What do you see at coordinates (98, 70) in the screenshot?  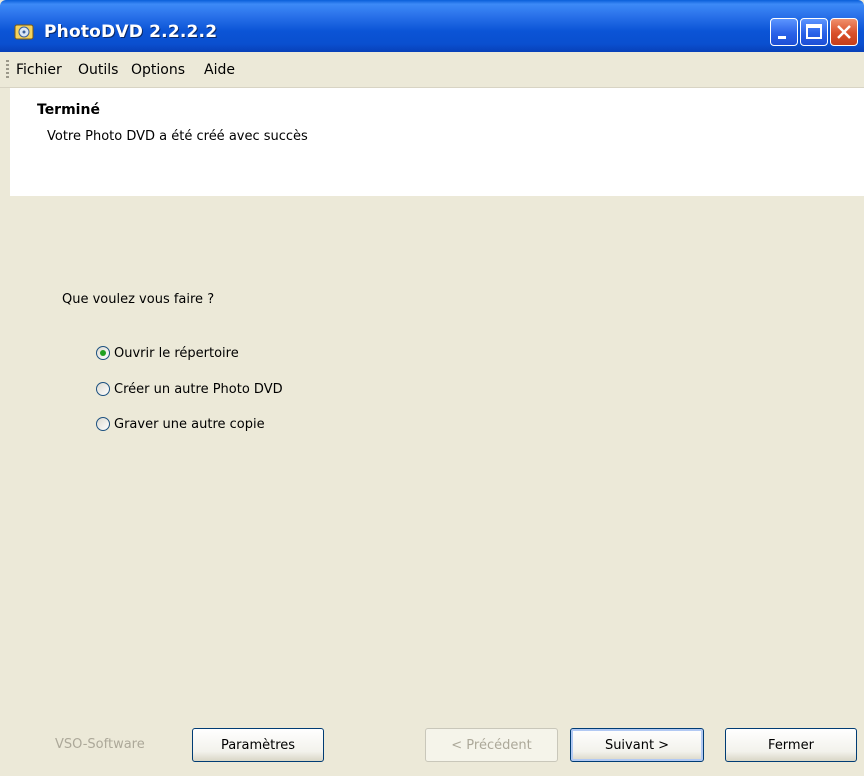 I see `menu-outils: Outils` at bounding box center [98, 70].